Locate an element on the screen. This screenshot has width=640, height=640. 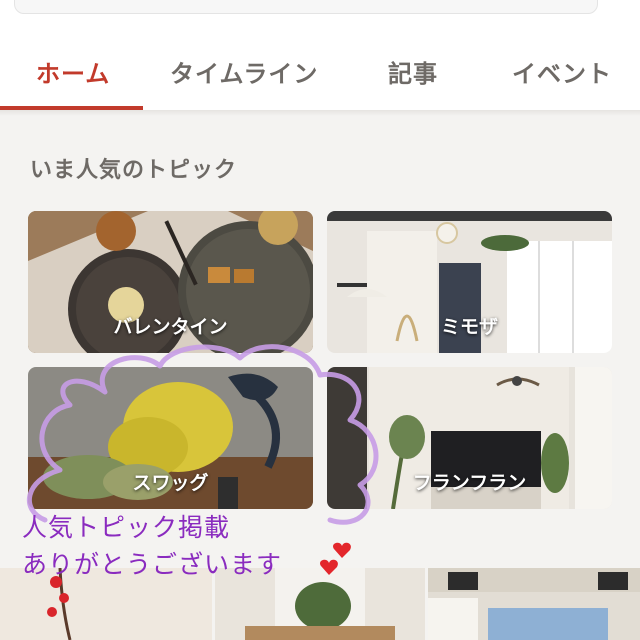
topic-card-francfranc: フランフラン is located at coordinates (469, 438).